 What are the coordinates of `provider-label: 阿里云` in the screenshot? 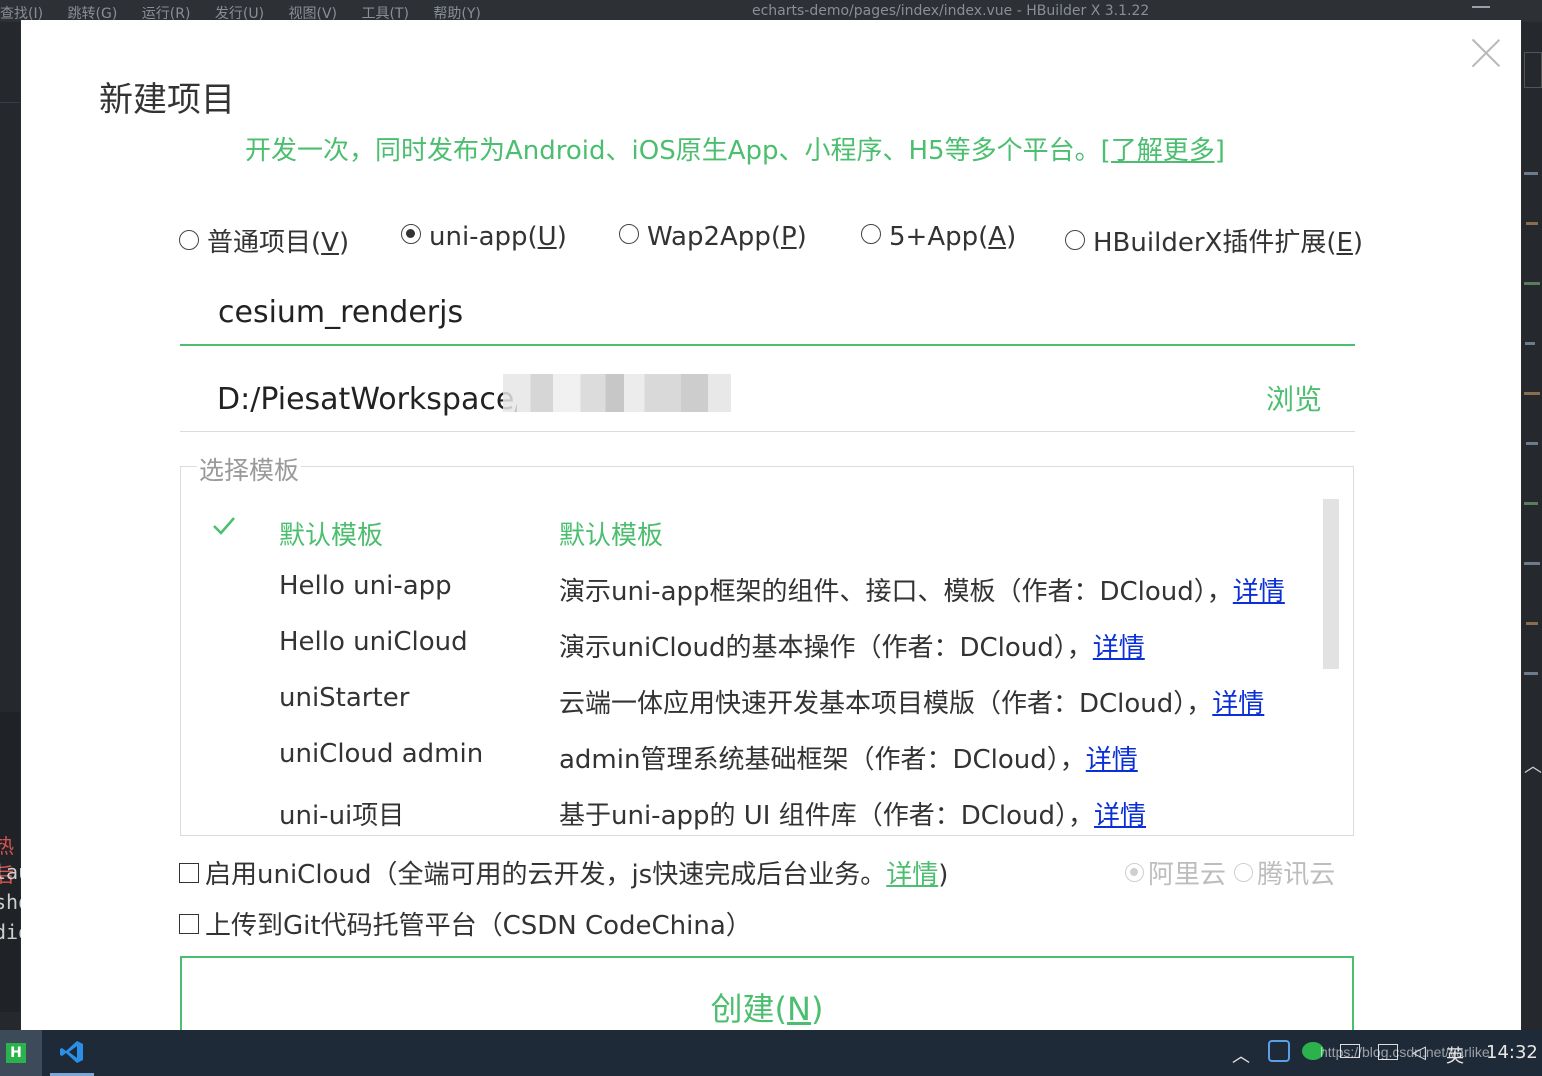 It's located at (1187, 875).